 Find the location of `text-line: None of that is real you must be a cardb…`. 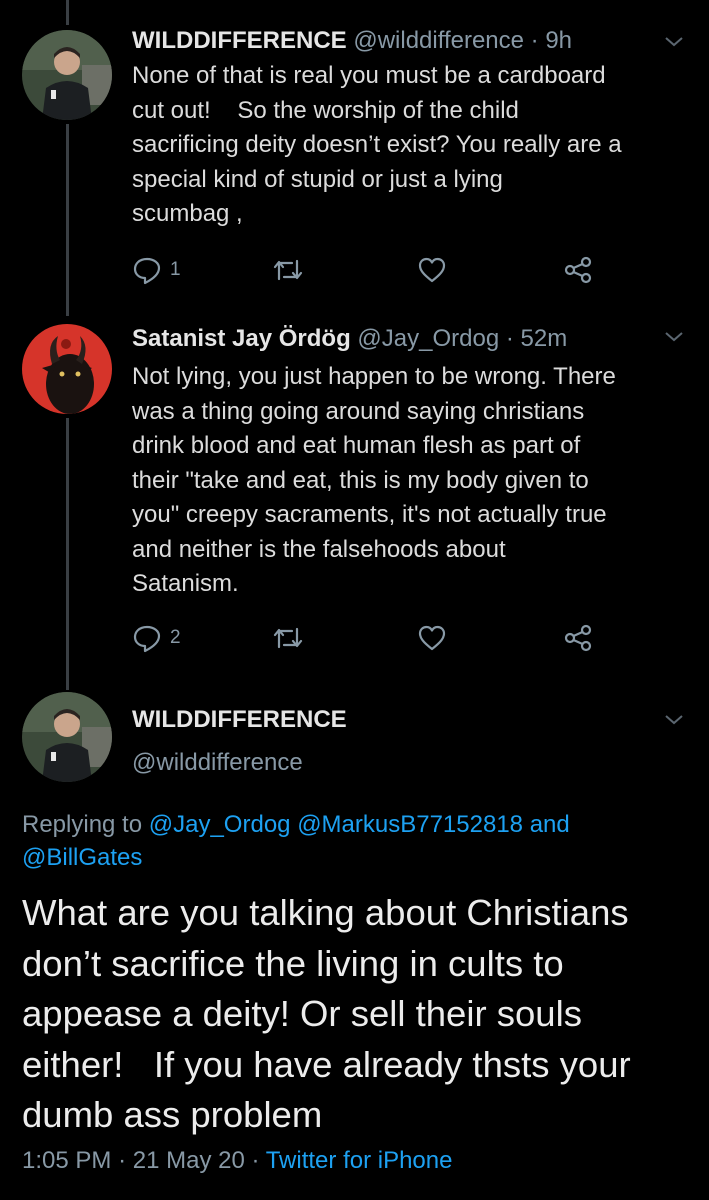

text-line: None of that is real you must be a cardb… is located at coordinates (369, 75).